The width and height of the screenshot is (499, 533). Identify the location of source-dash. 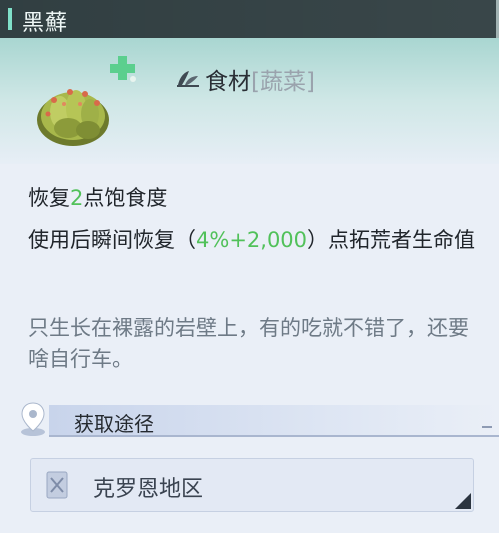
(487, 427).